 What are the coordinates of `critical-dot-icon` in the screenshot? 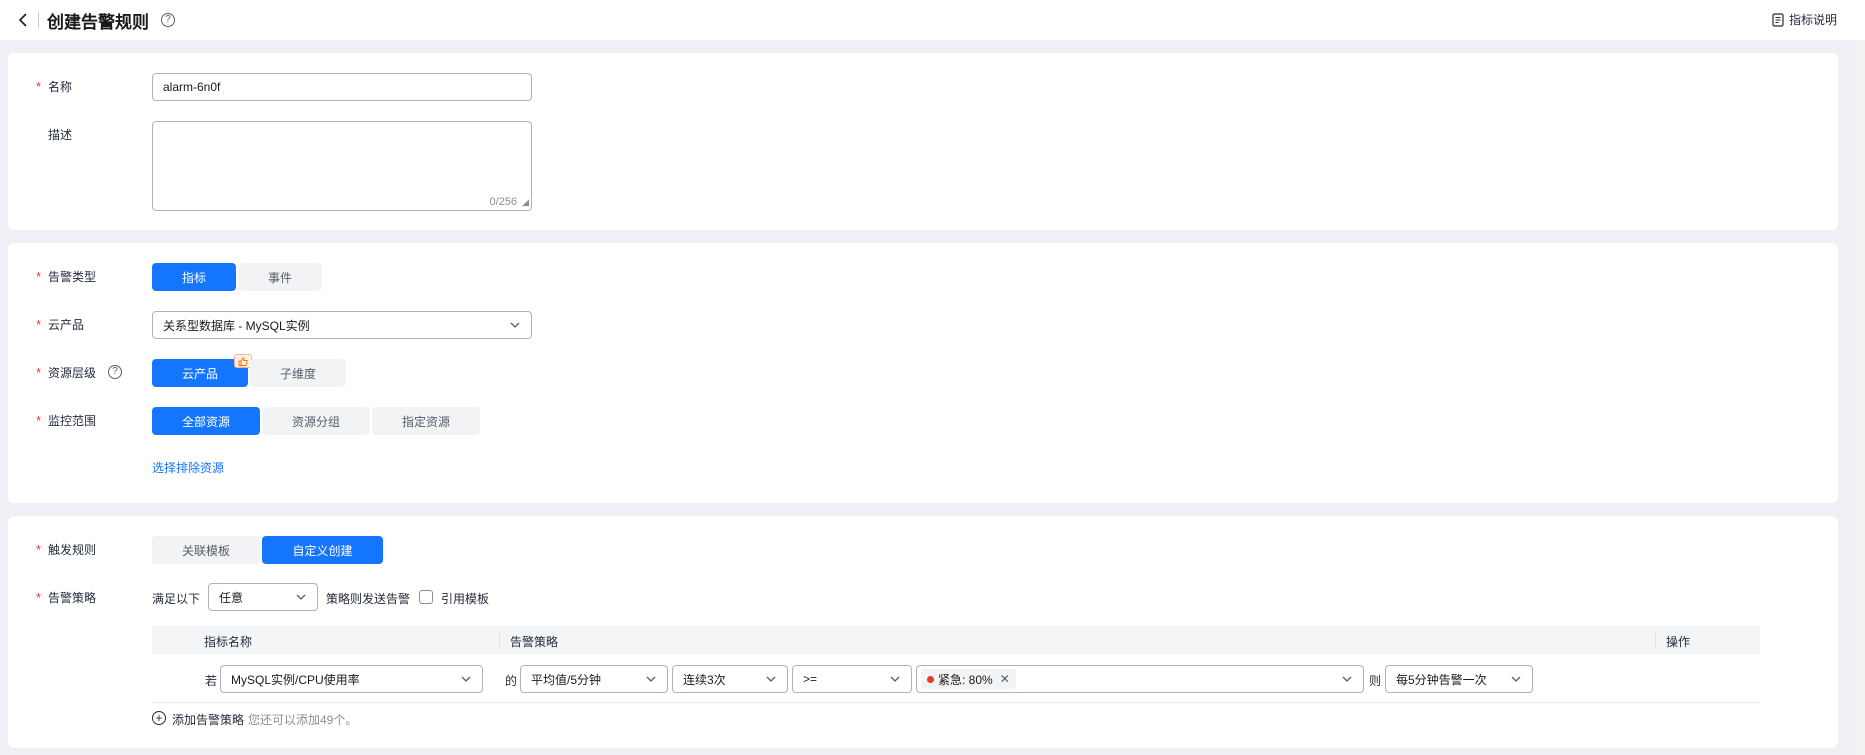 It's located at (930, 679).